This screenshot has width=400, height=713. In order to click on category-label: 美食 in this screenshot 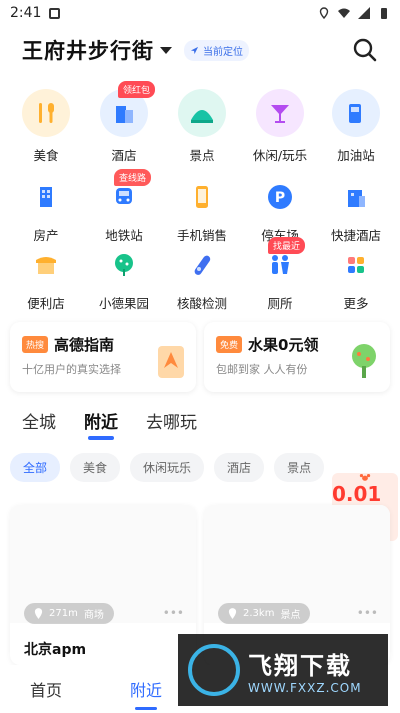, I will do `click(46, 155)`.